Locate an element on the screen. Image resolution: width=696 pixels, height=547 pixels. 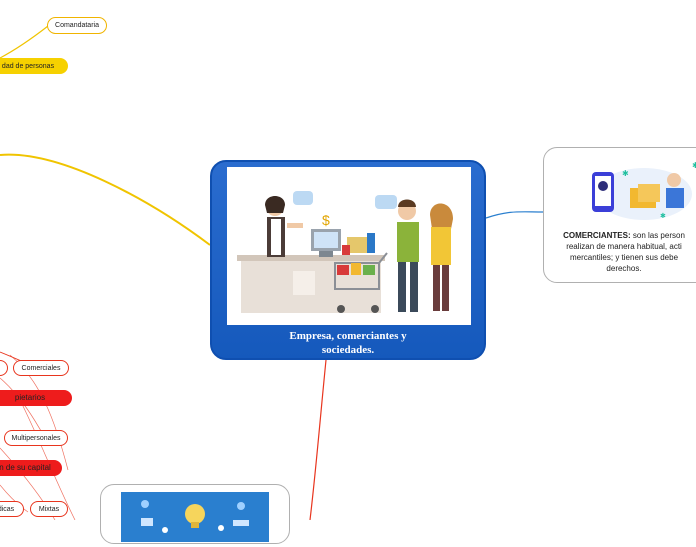
topic-comandataria-label: Comandataria is located at coordinates (77, 25).